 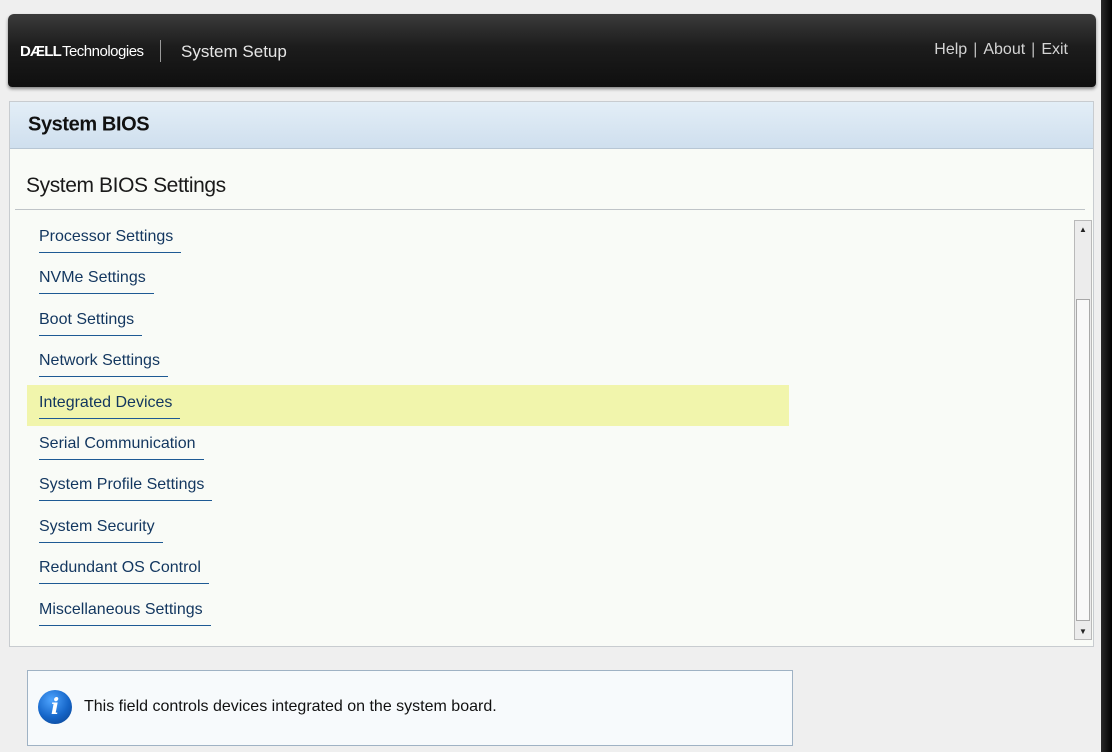 What do you see at coordinates (950, 50) in the screenshot?
I see `help-link: Help` at bounding box center [950, 50].